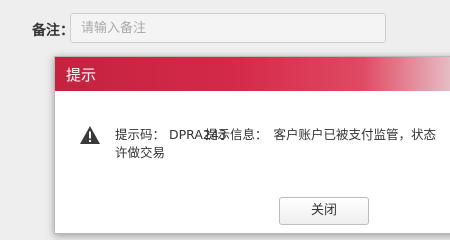 This screenshot has width=450, height=240. Describe the element at coordinates (90, 135) in the screenshot. I see `warning-icon` at that location.